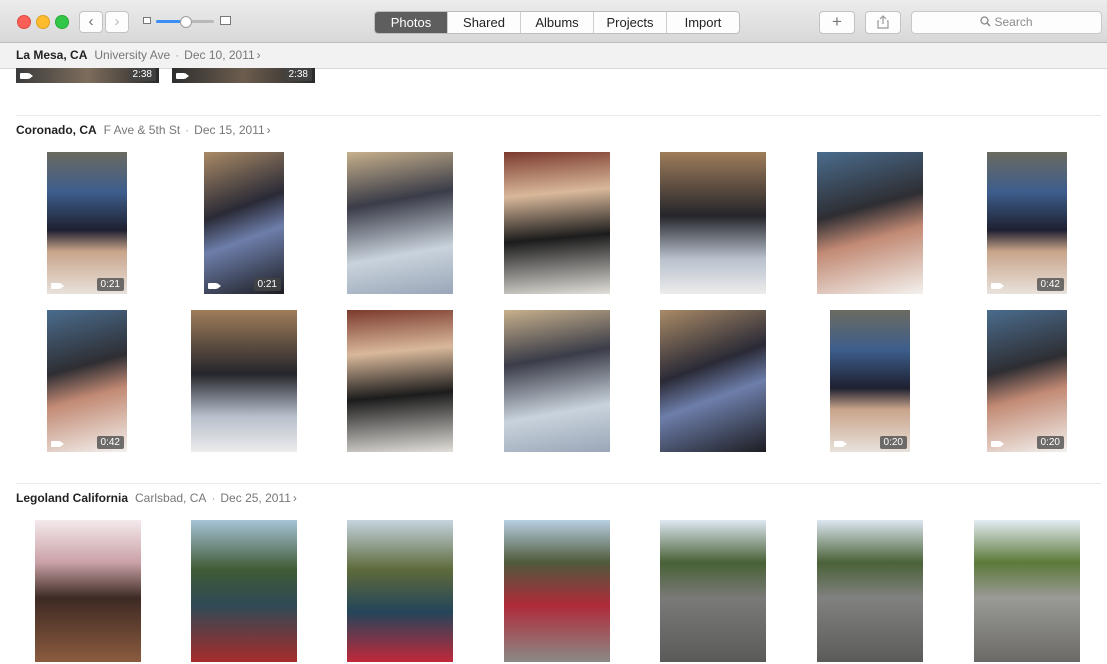 This screenshot has height=664, width=1107. I want to click on view-tabs: Photos Shared Albums Projects Import, so click(557, 22).